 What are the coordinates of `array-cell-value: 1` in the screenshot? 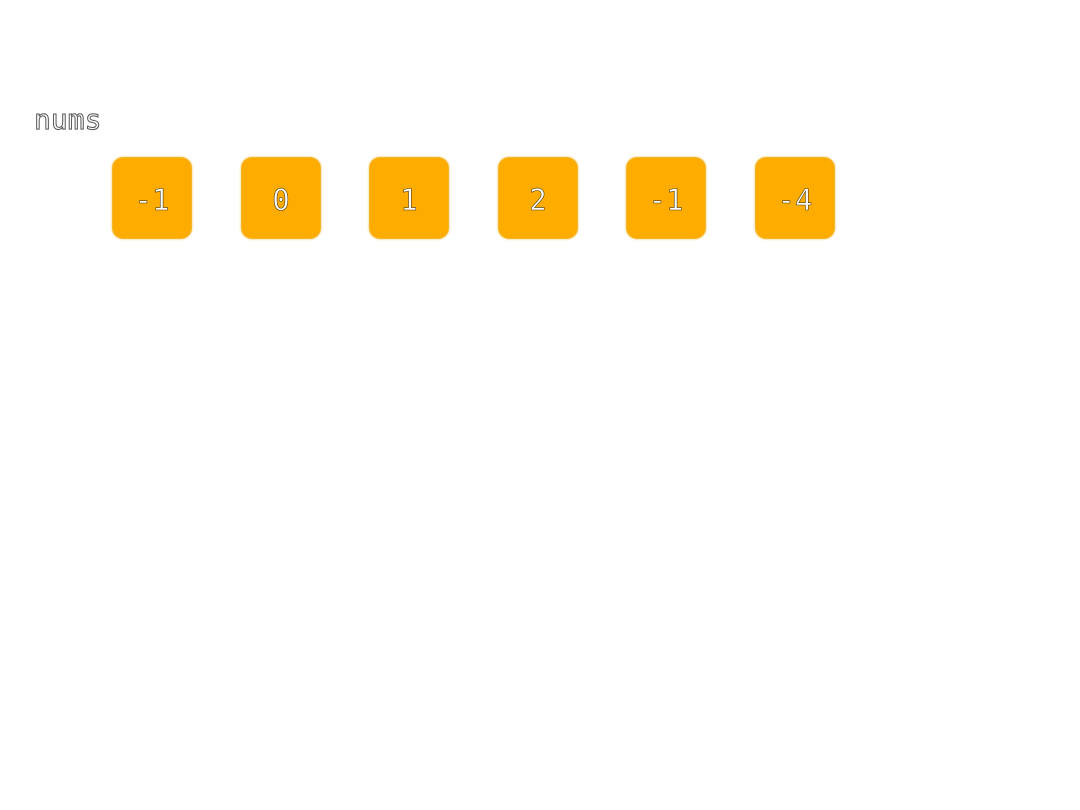 It's located at (409, 199).